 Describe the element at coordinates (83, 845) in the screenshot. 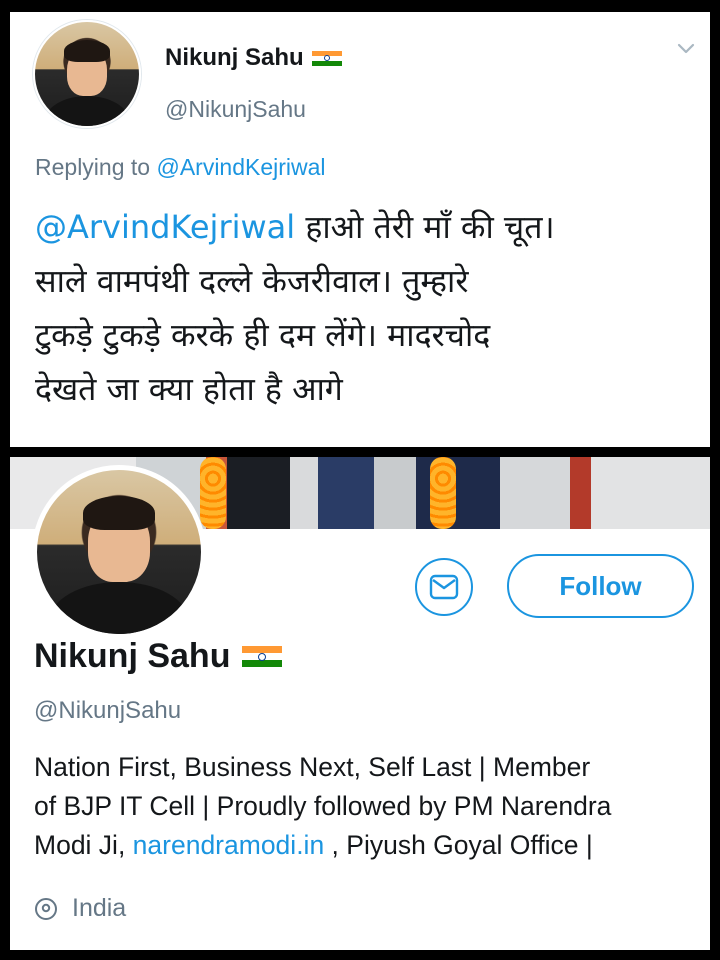

I see `bio-line-3-prefix: Modi Ji,` at that location.